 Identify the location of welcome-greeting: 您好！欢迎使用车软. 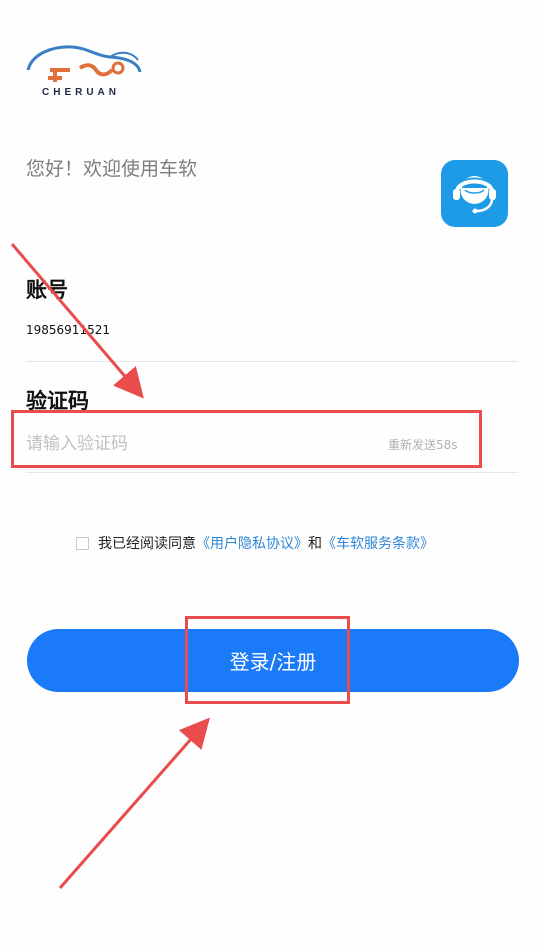
(112, 169).